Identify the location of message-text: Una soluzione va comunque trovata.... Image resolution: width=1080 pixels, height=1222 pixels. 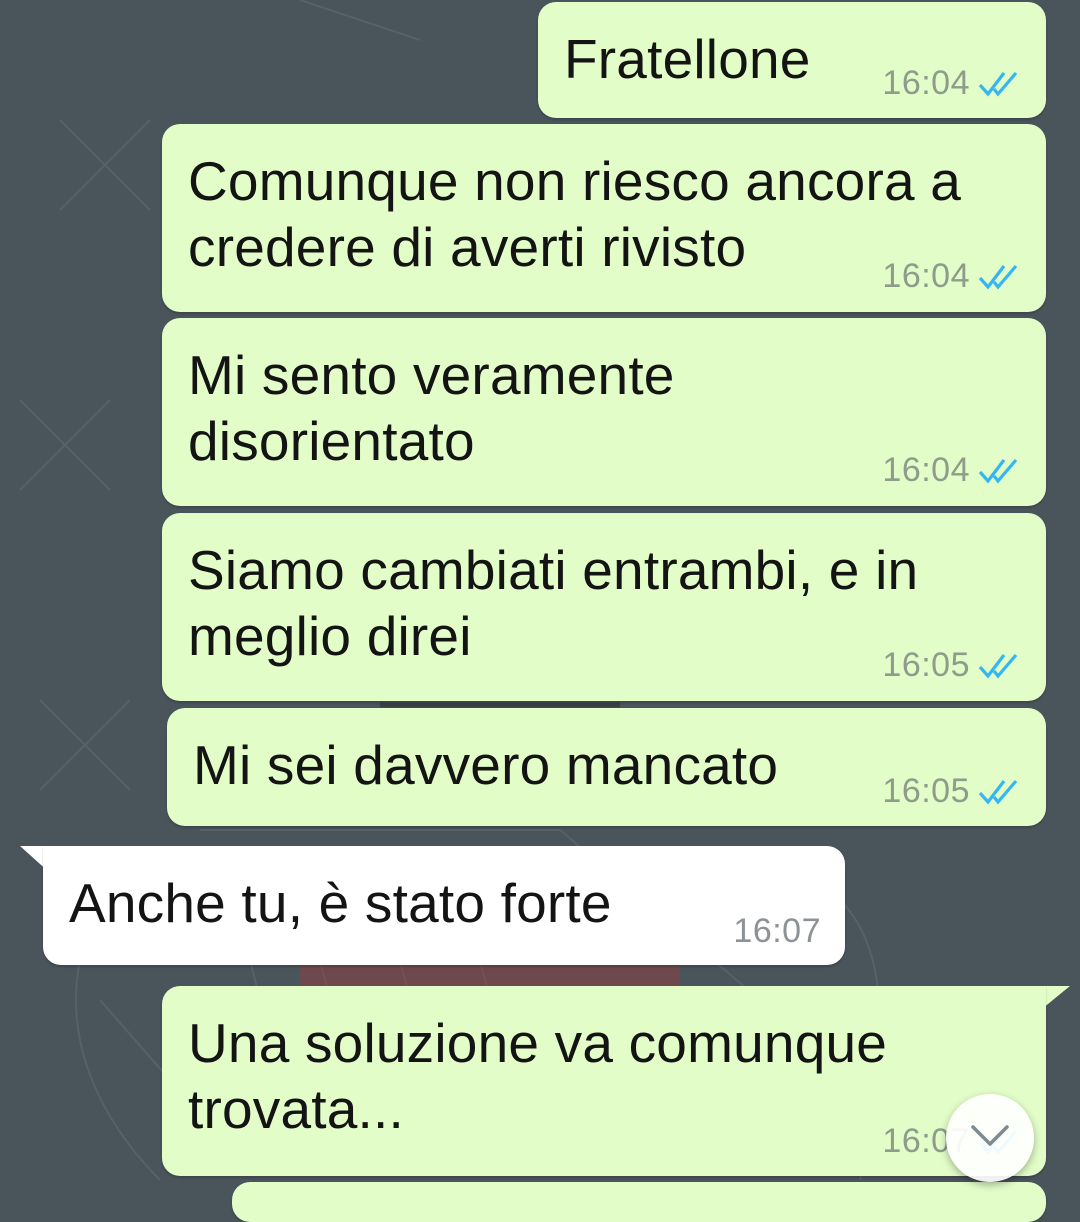
(538, 1076).